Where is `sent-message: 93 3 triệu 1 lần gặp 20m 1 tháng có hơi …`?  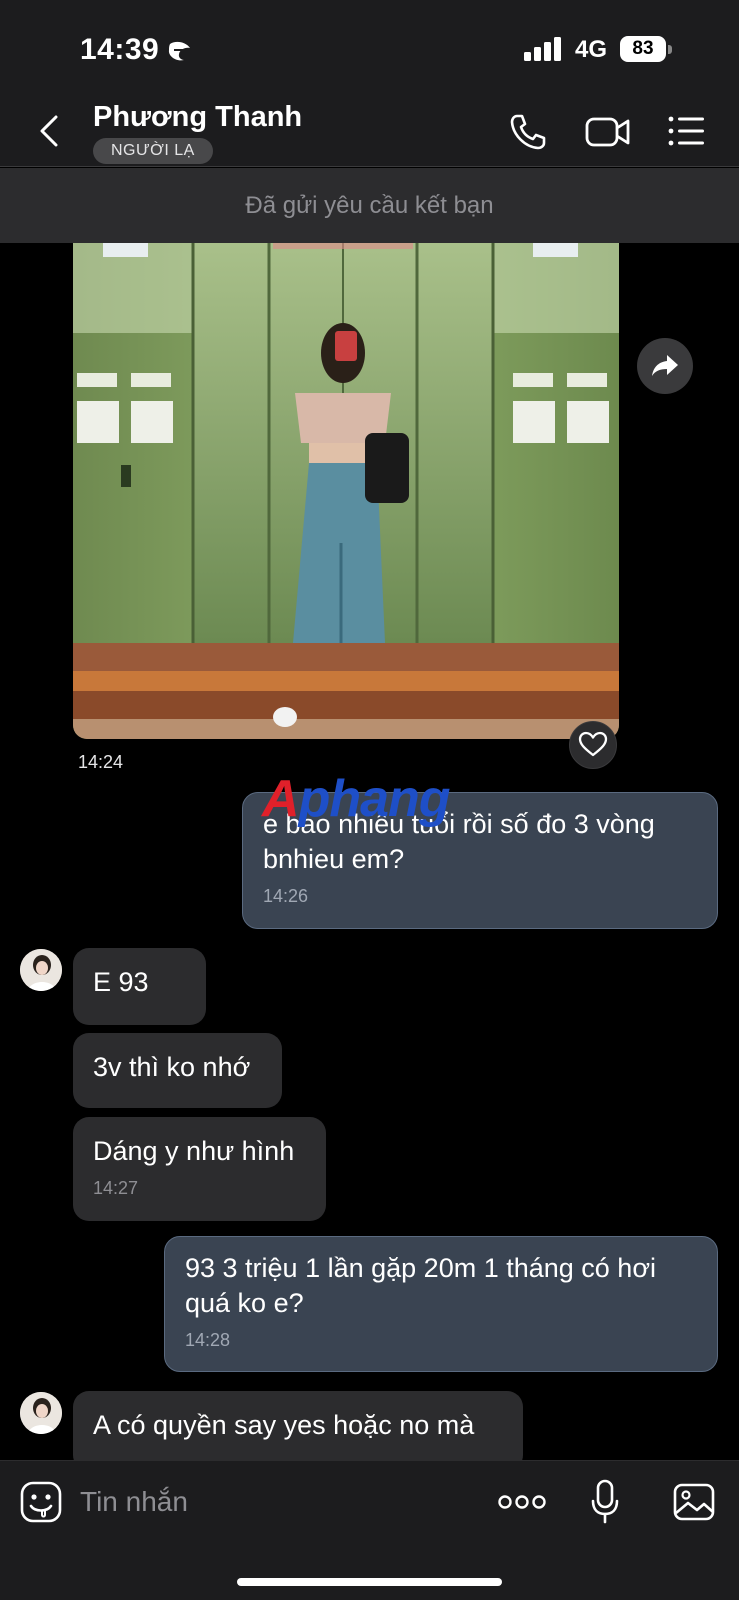
sent-message: 93 3 triệu 1 lần gặp 20m 1 tháng có hơi … is located at coordinates (441, 1304).